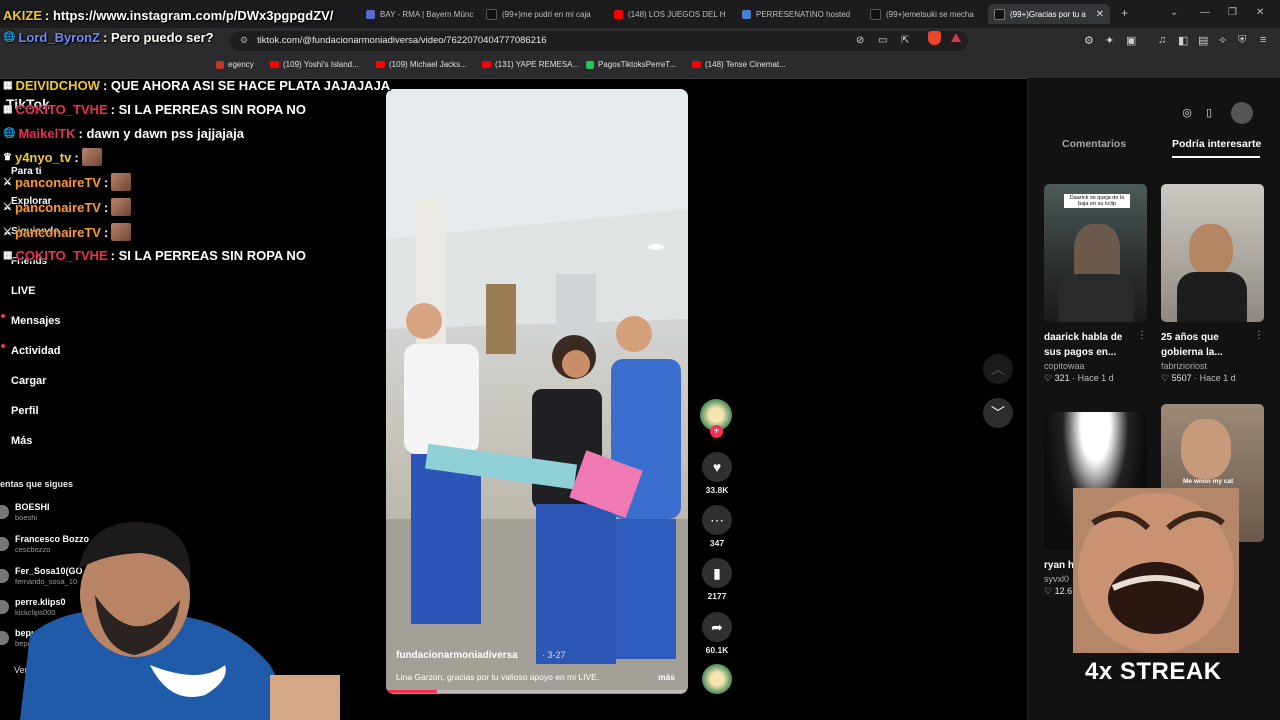 Image resolution: width=1280 pixels, height=720 pixels. I want to click on leo-ai-icon: ✧, so click(1222, 40).